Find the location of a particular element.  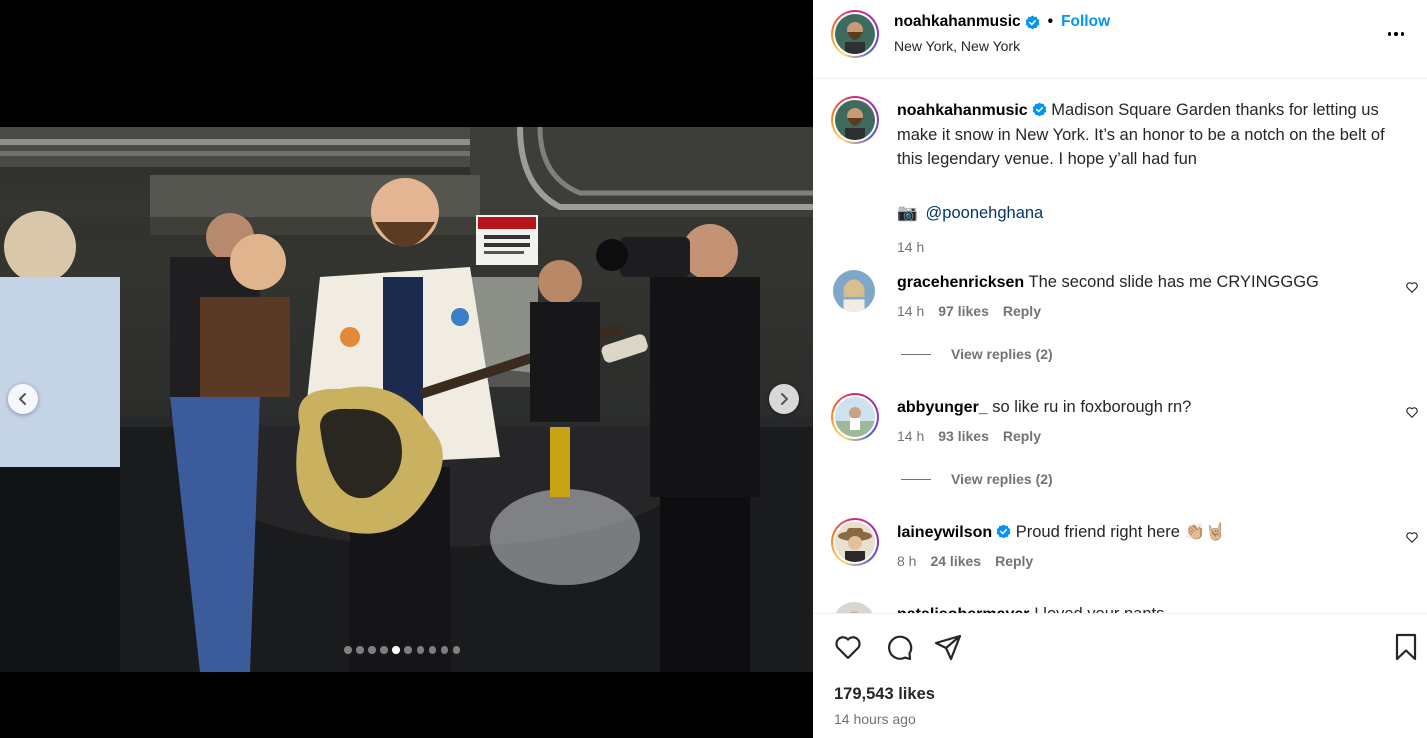

caption-username: noahkahanmusic is located at coordinates (962, 110).